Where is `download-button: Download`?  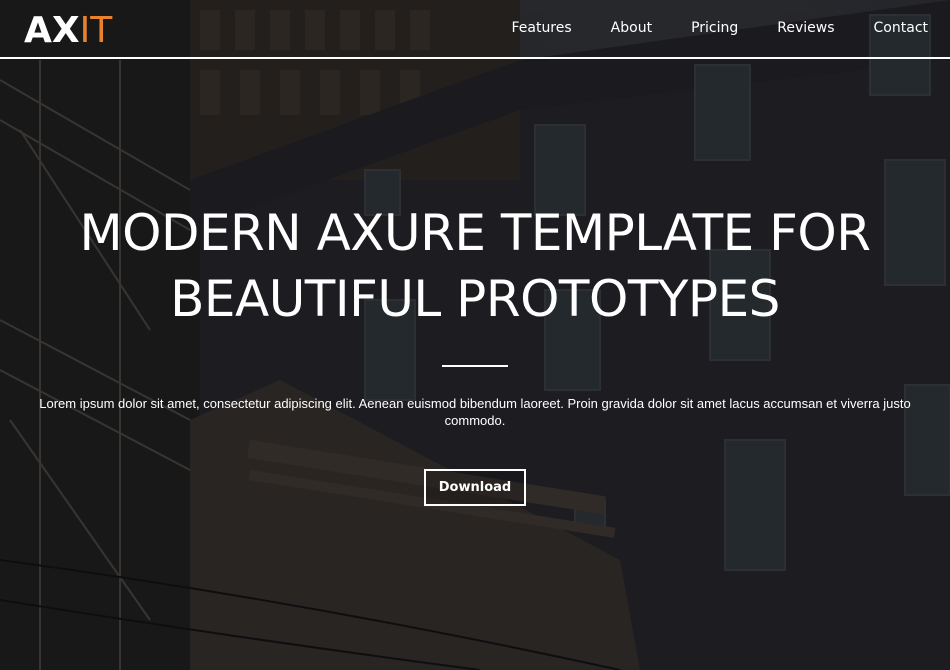
download-button: Download is located at coordinates (475, 487).